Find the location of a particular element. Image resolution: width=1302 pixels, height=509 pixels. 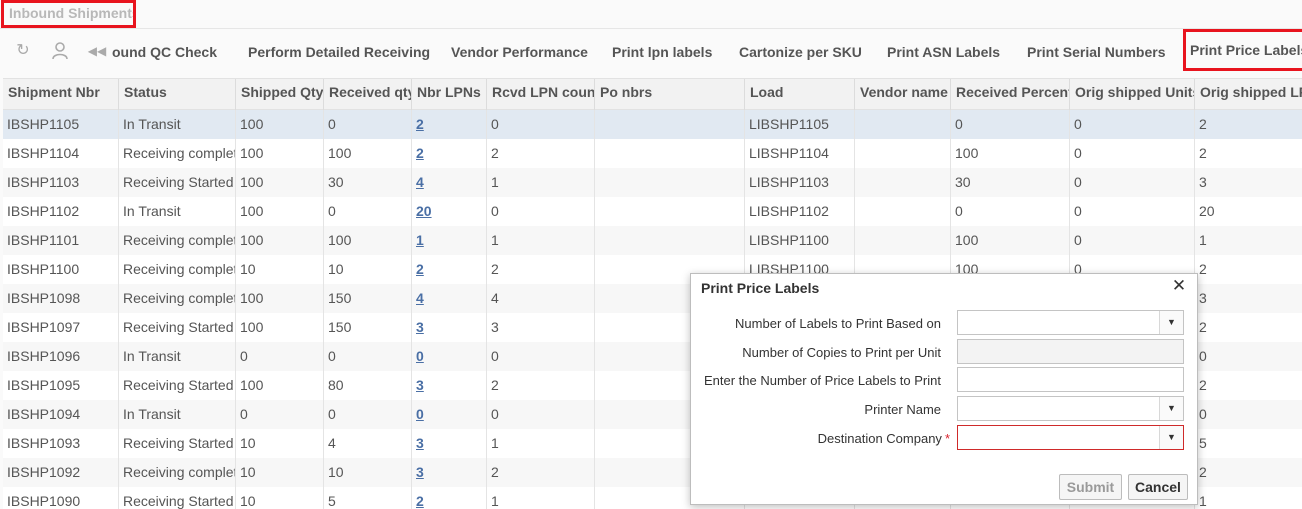

cell-shipment-nbr: IBSHP1092 is located at coordinates (61, 472).